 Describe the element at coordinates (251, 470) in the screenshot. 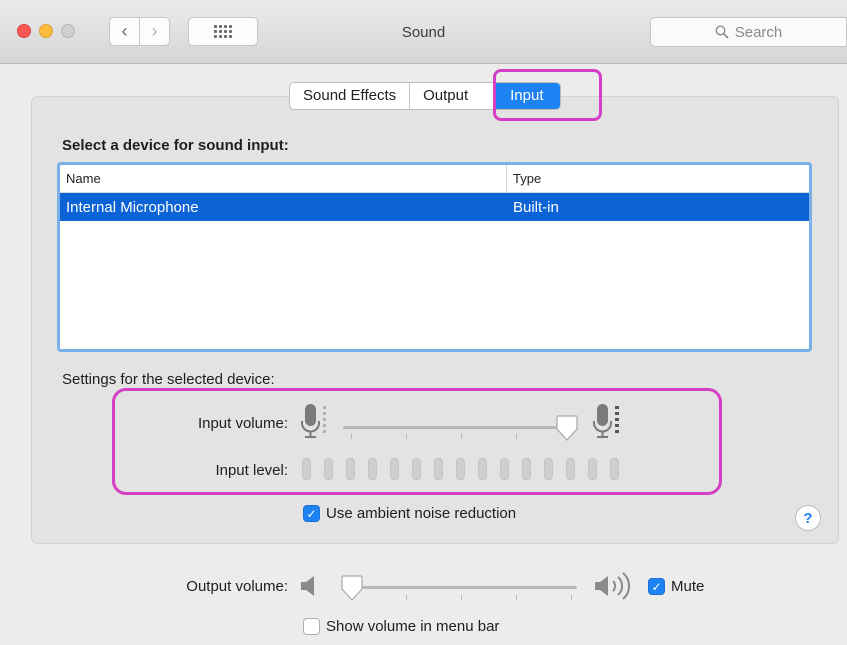

I see `input-level-label: Input level:` at that location.